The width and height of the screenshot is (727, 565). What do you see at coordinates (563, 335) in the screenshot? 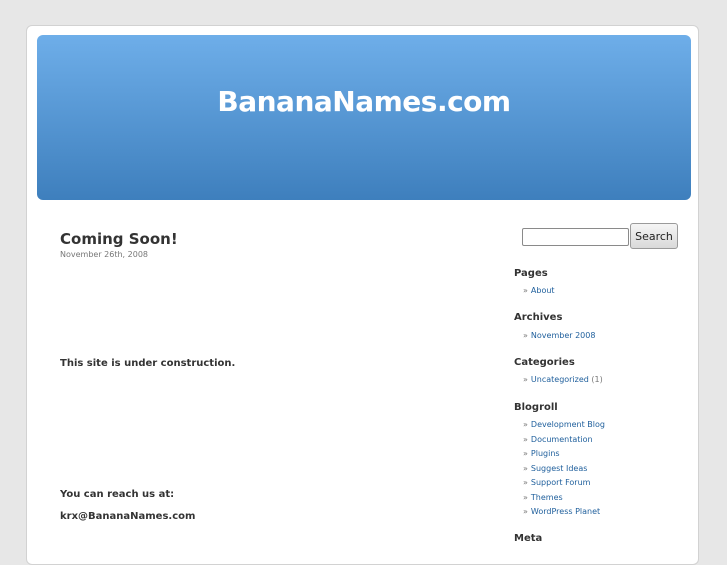
I see `sidebar-link-november-2008: November 2008` at bounding box center [563, 335].